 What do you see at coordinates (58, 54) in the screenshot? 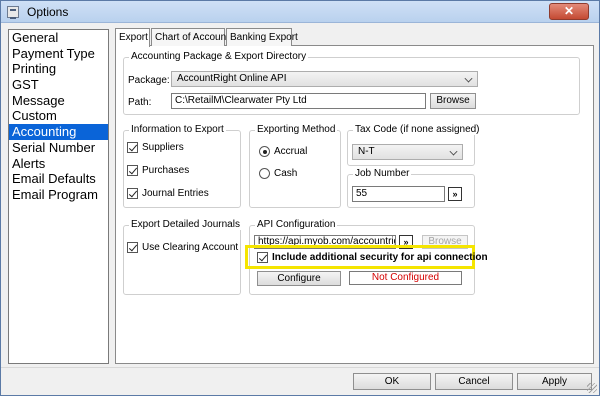
I see `sidebar-item-payment-type: Payment Type` at bounding box center [58, 54].